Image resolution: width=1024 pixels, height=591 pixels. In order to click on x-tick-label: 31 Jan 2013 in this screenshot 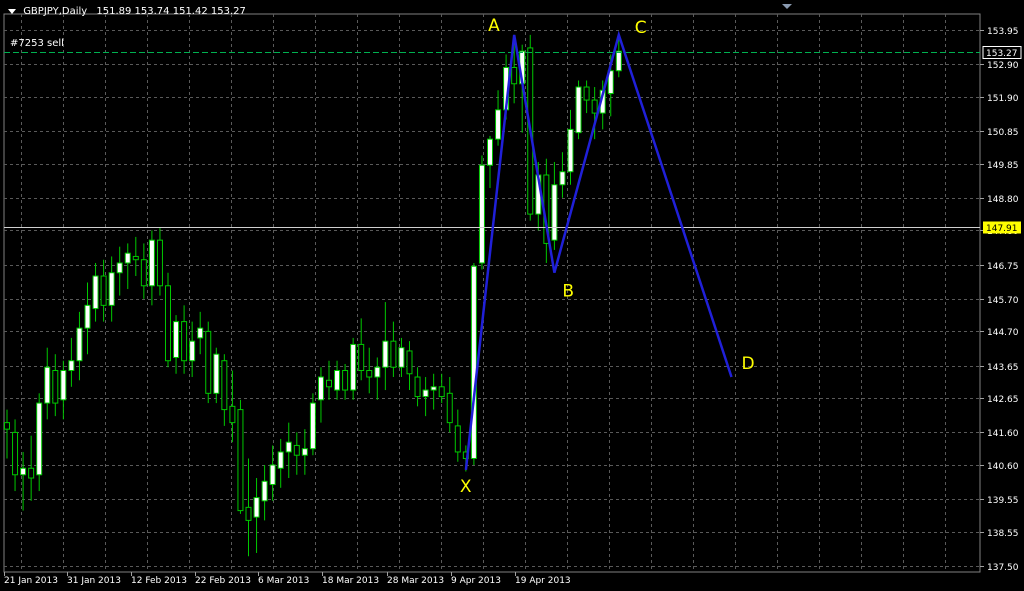, I will do `click(94, 581)`.